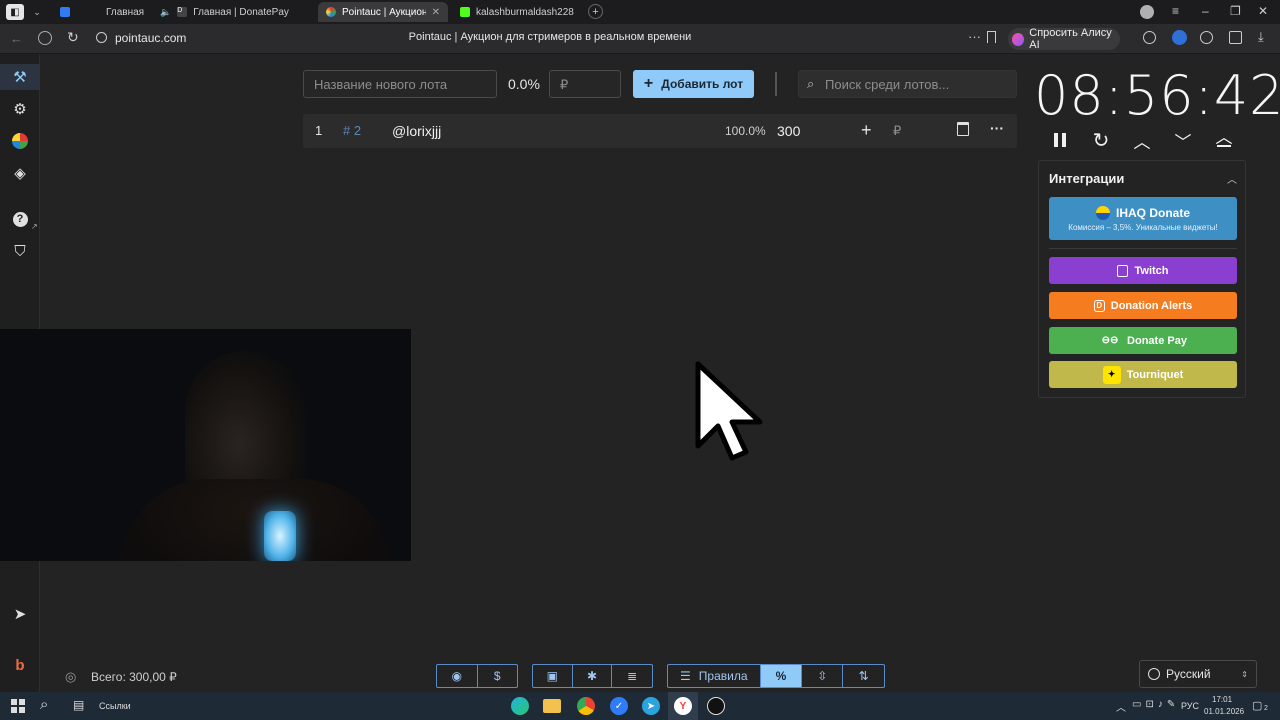 The height and width of the screenshot is (720, 1280). I want to click on lot-name: @lorixjjj, so click(416, 131).